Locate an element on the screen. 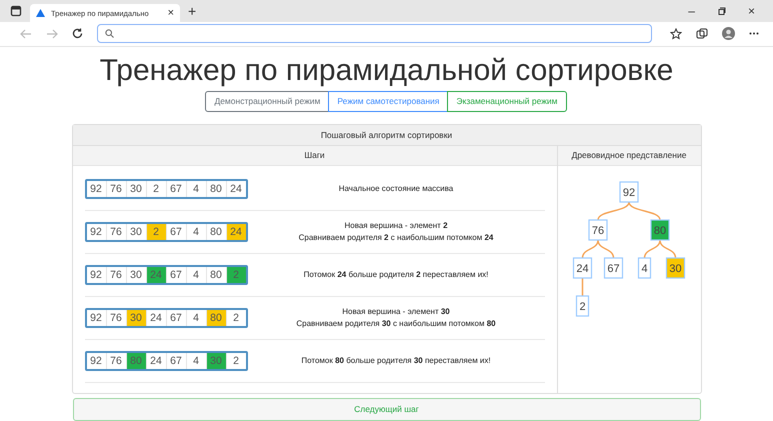 The width and height of the screenshot is (773, 421). tree-node: 67 is located at coordinates (614, 267).